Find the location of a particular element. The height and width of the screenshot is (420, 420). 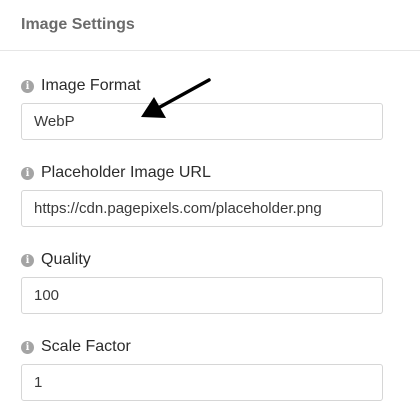

image-format-field: i Image Format is located at coordinates (202, 108).